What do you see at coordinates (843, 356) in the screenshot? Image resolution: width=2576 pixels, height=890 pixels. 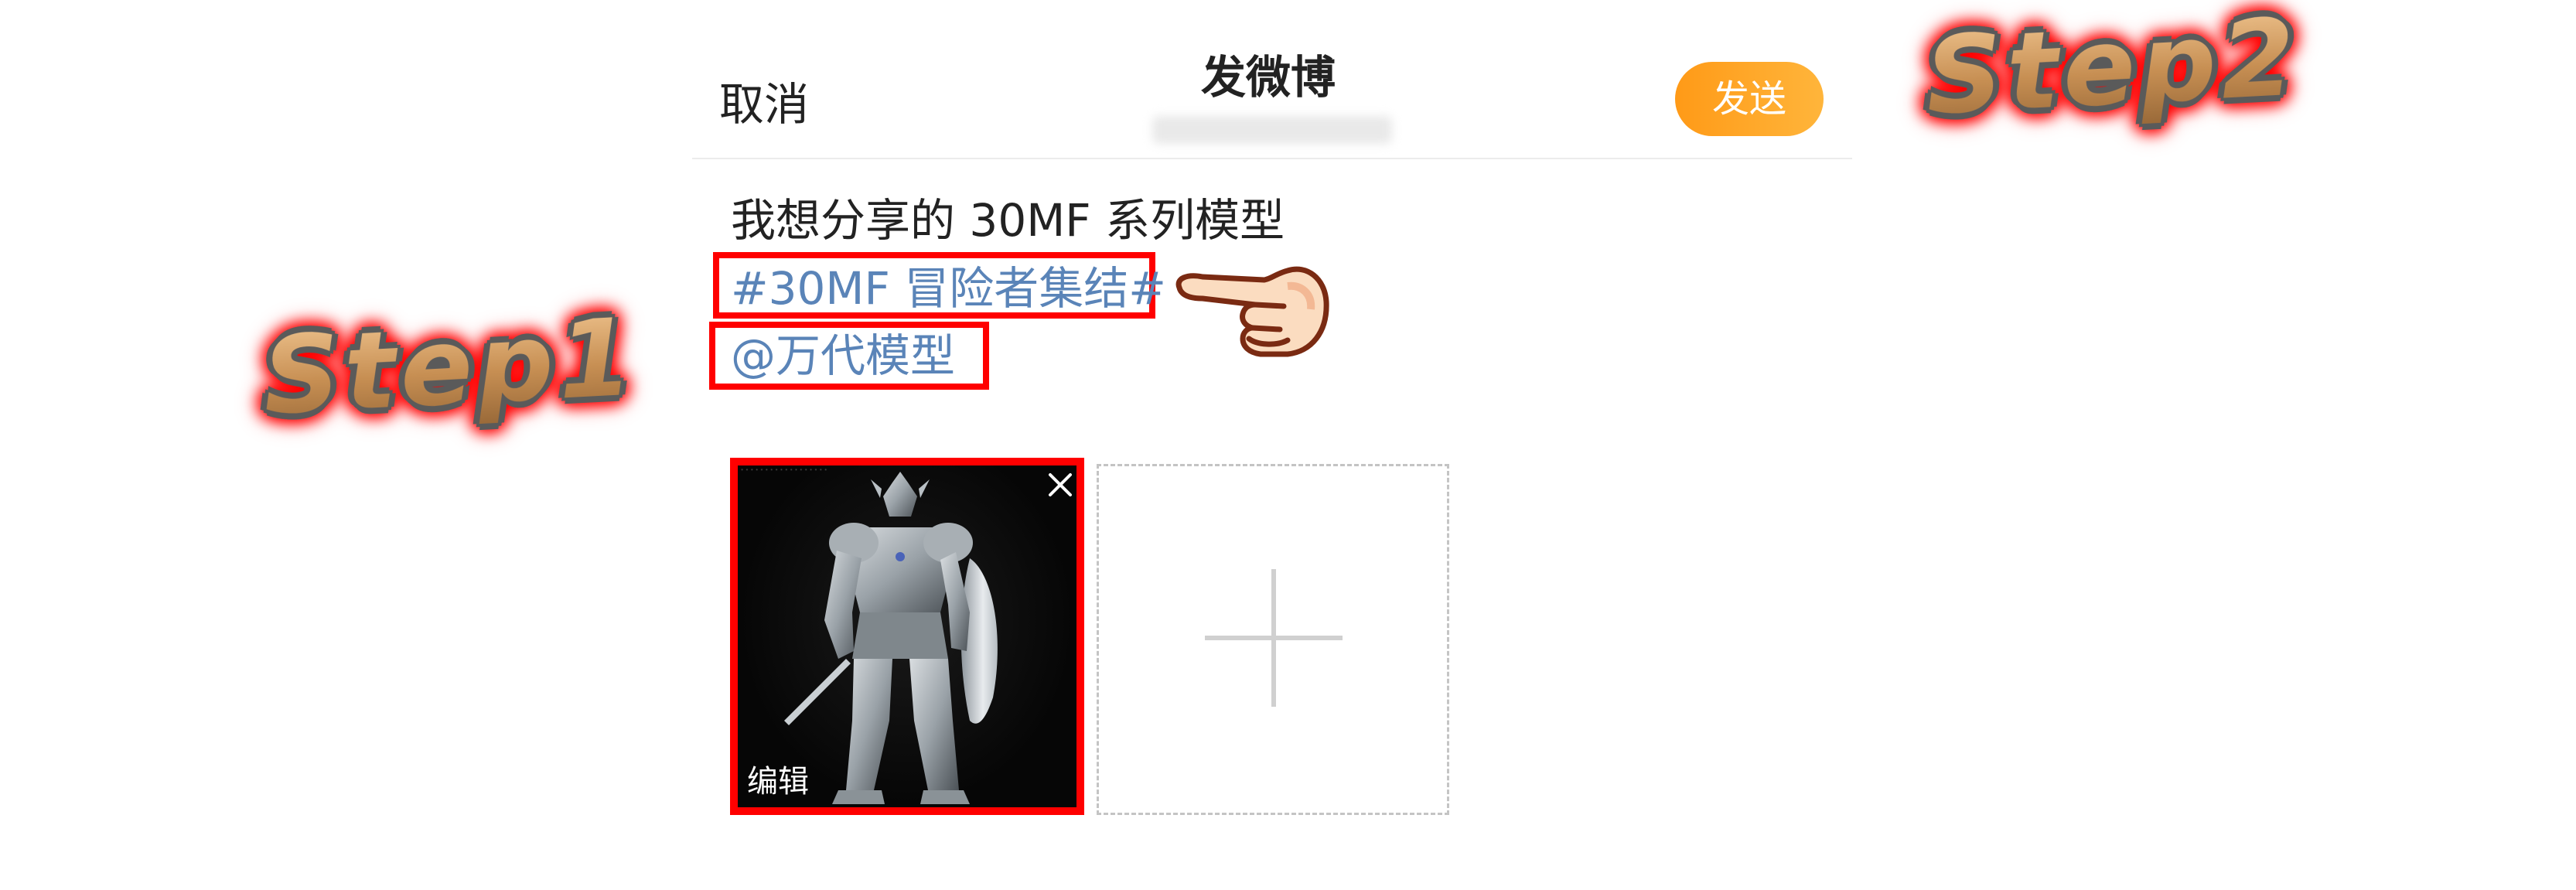 I see `mention-link: @万代模型` at bounding box center [843, 356].